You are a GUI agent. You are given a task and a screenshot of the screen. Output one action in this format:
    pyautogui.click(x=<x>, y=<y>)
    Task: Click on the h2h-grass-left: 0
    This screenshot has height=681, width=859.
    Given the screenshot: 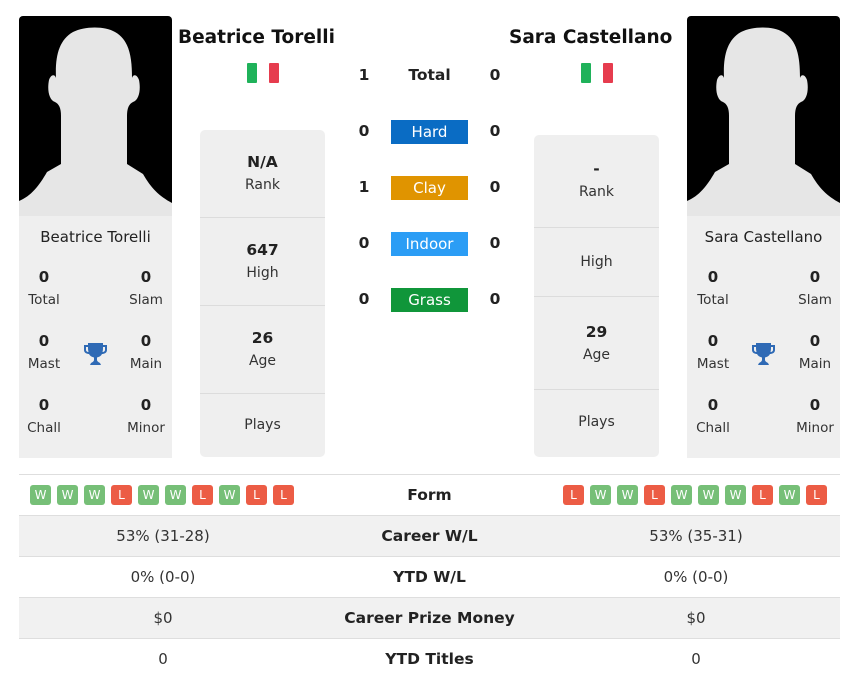 What is the action you would take?
    pyautogui.click(x=364, y=299)
    